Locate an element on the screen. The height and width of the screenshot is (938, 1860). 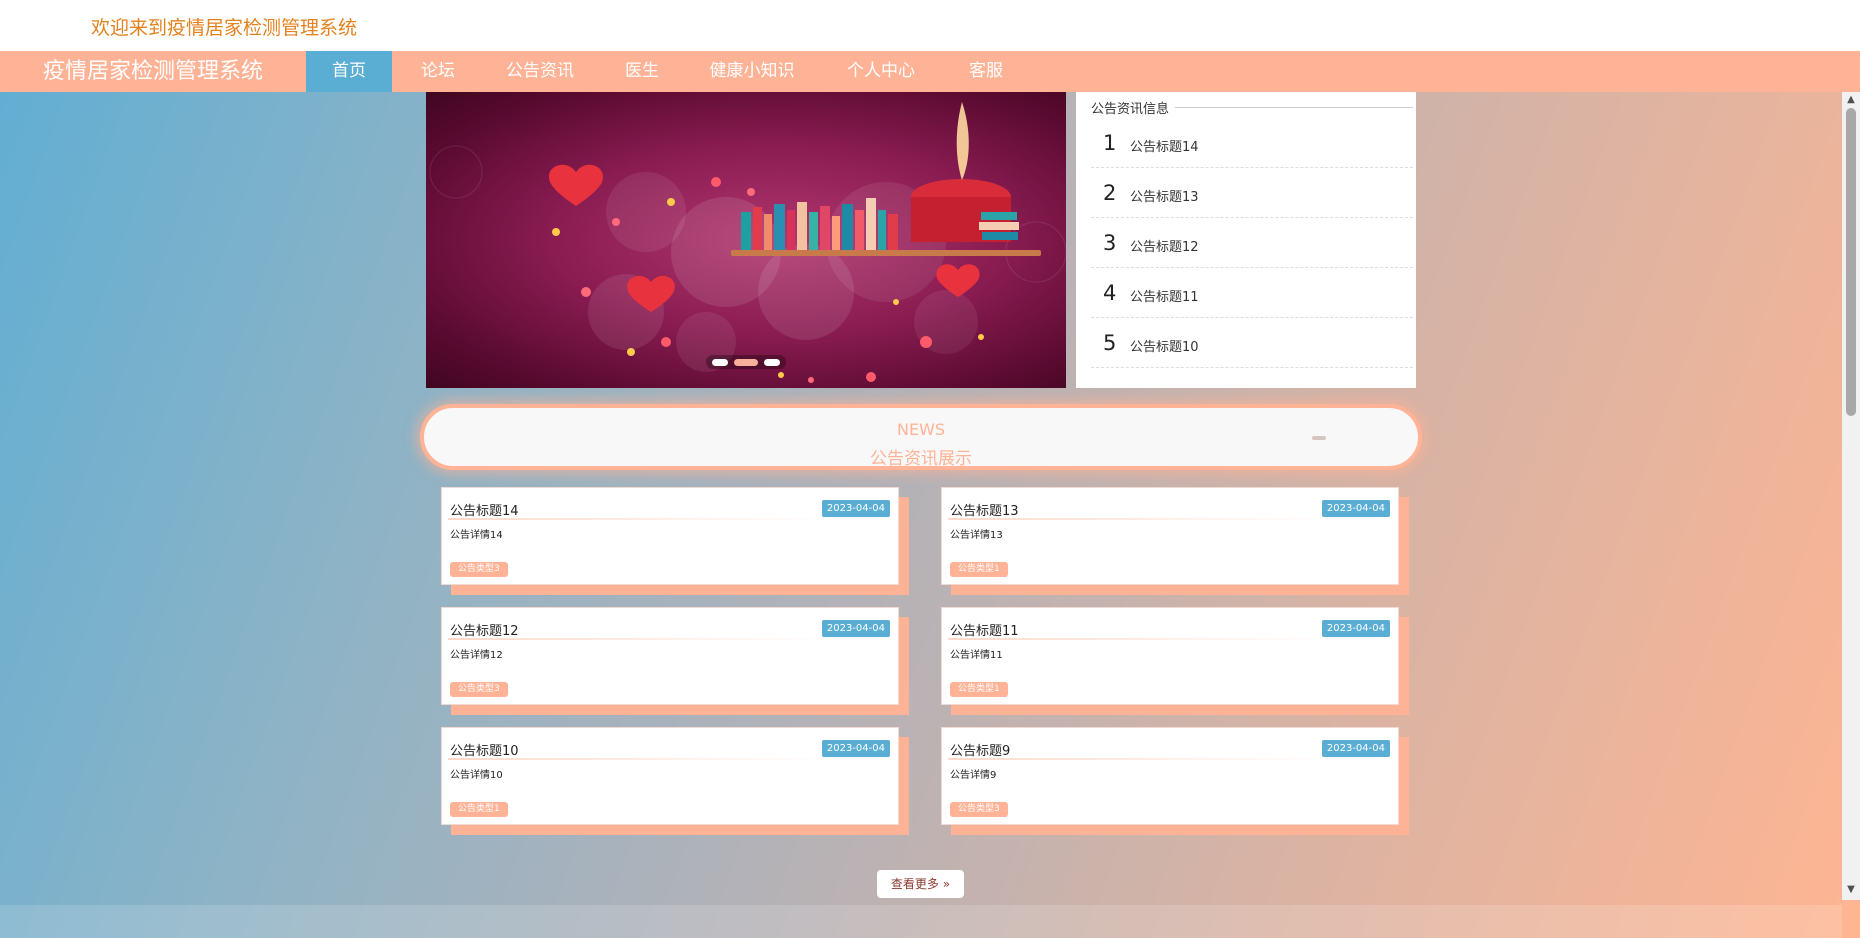
news-card: 公告标题9 2023-04-04 公告详情9 公告类型3 is located at coordinates (1175, 781).